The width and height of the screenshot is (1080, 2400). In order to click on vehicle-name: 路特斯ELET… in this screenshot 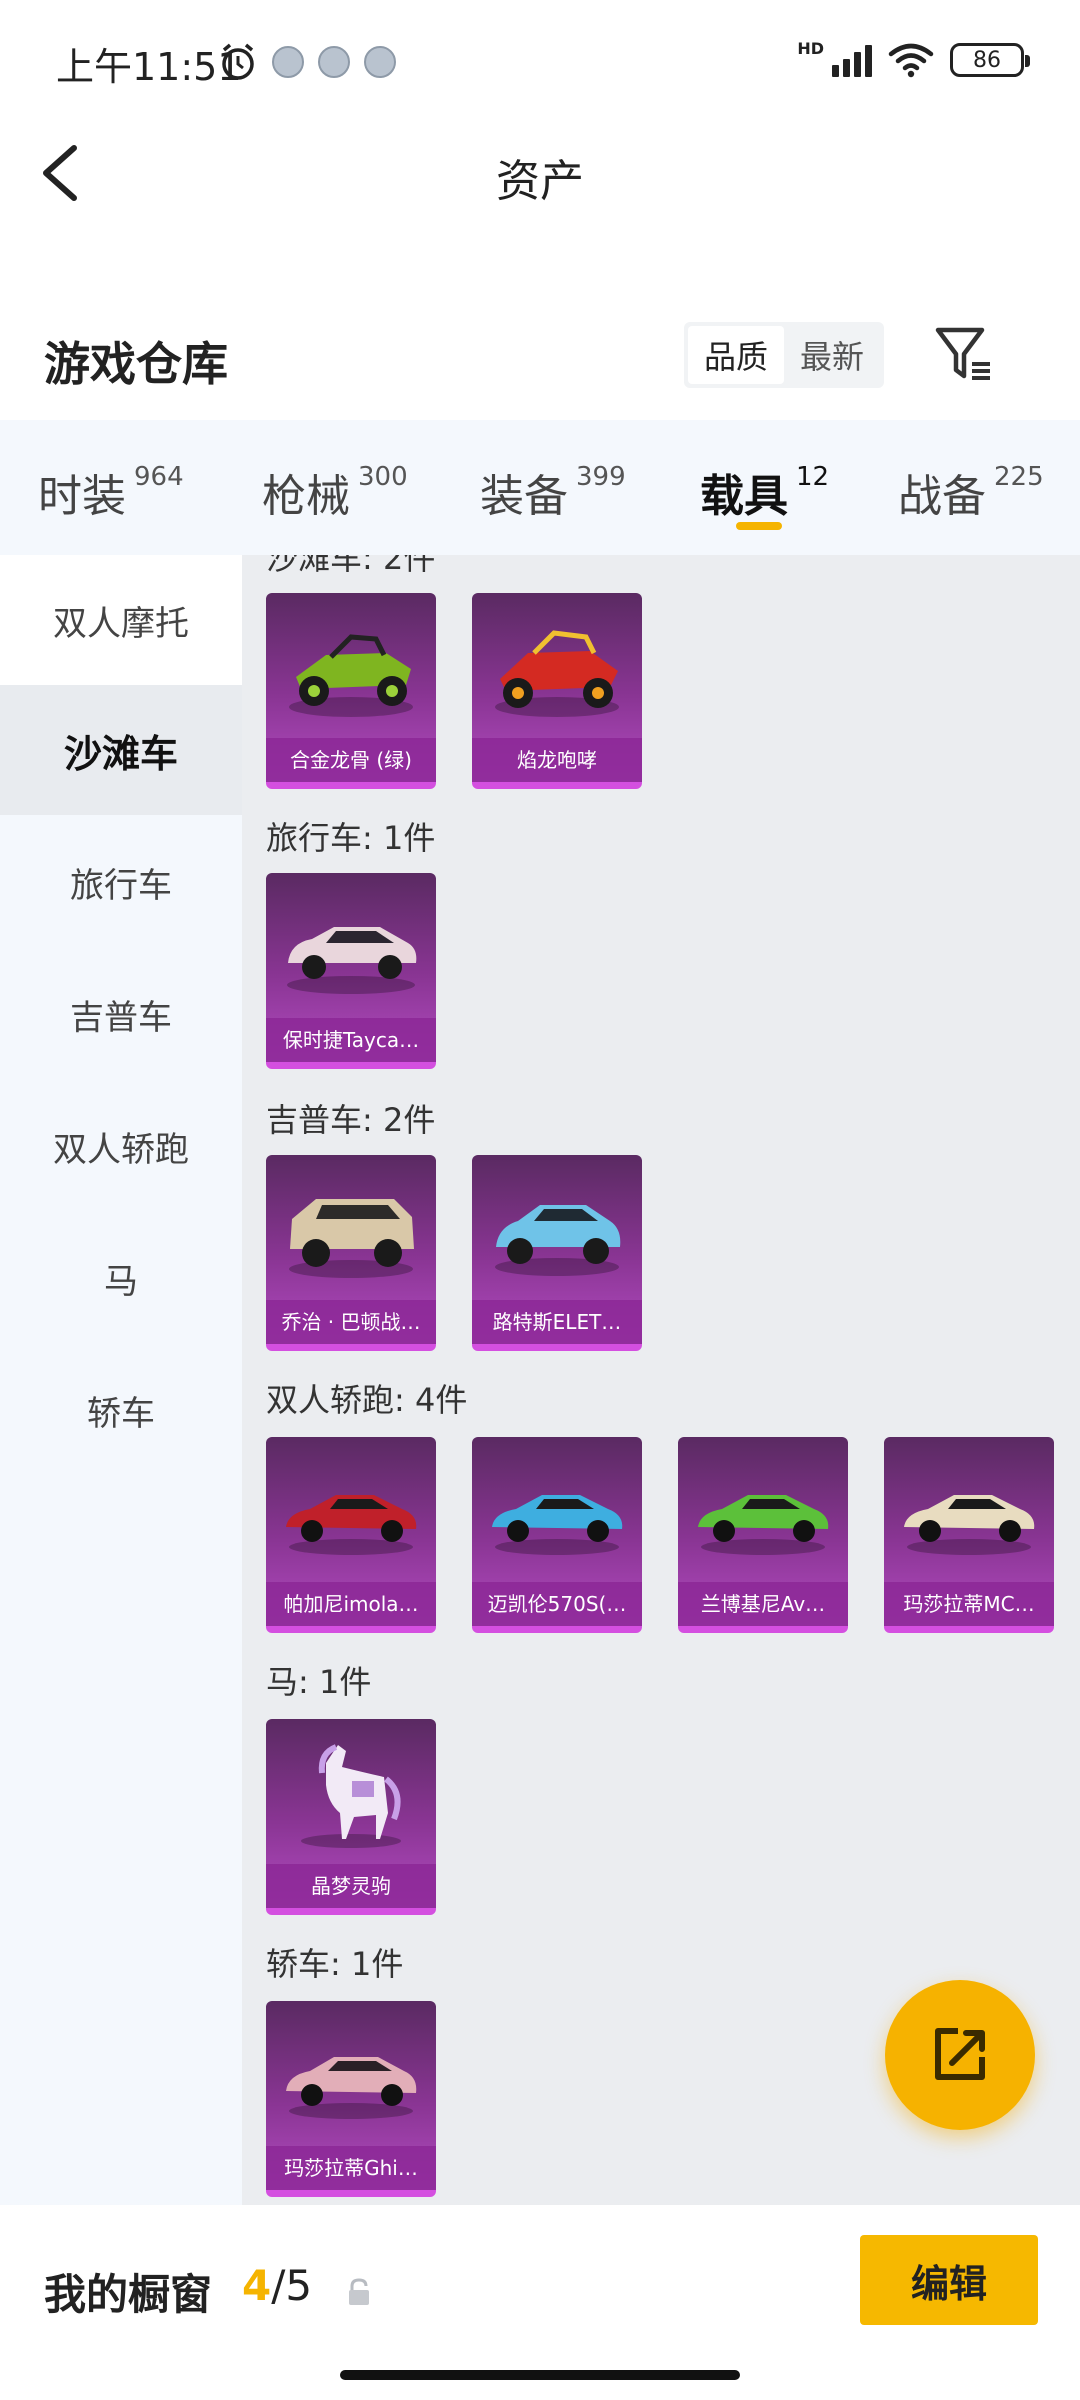, I will do `click(557, 1322)`.